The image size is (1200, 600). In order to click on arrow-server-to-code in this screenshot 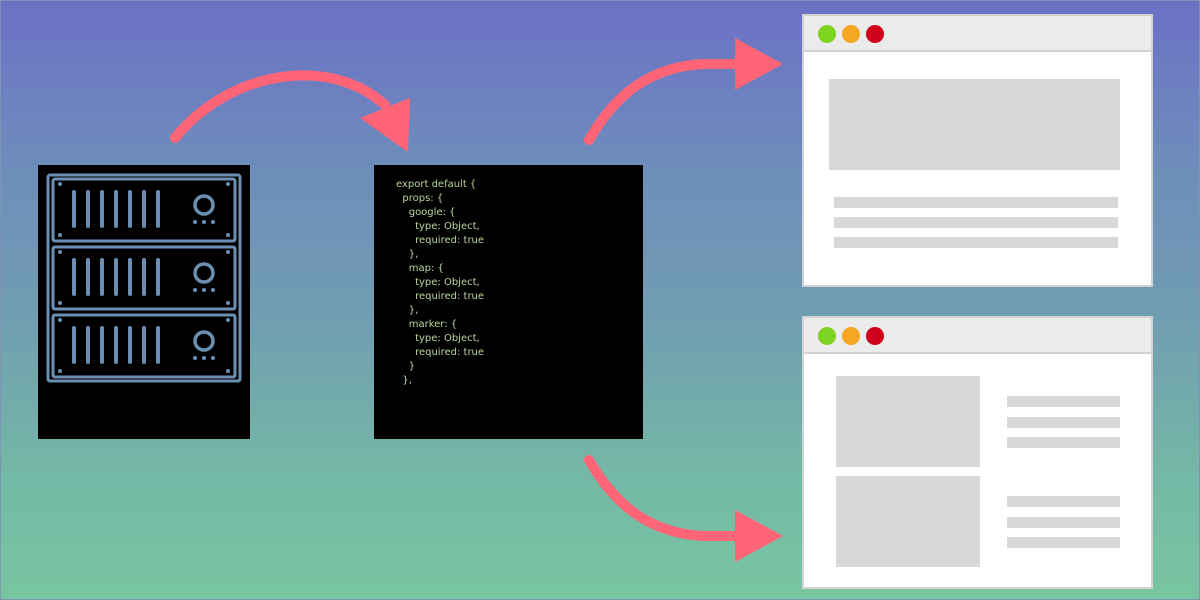, I will do `click(290, 111)`.